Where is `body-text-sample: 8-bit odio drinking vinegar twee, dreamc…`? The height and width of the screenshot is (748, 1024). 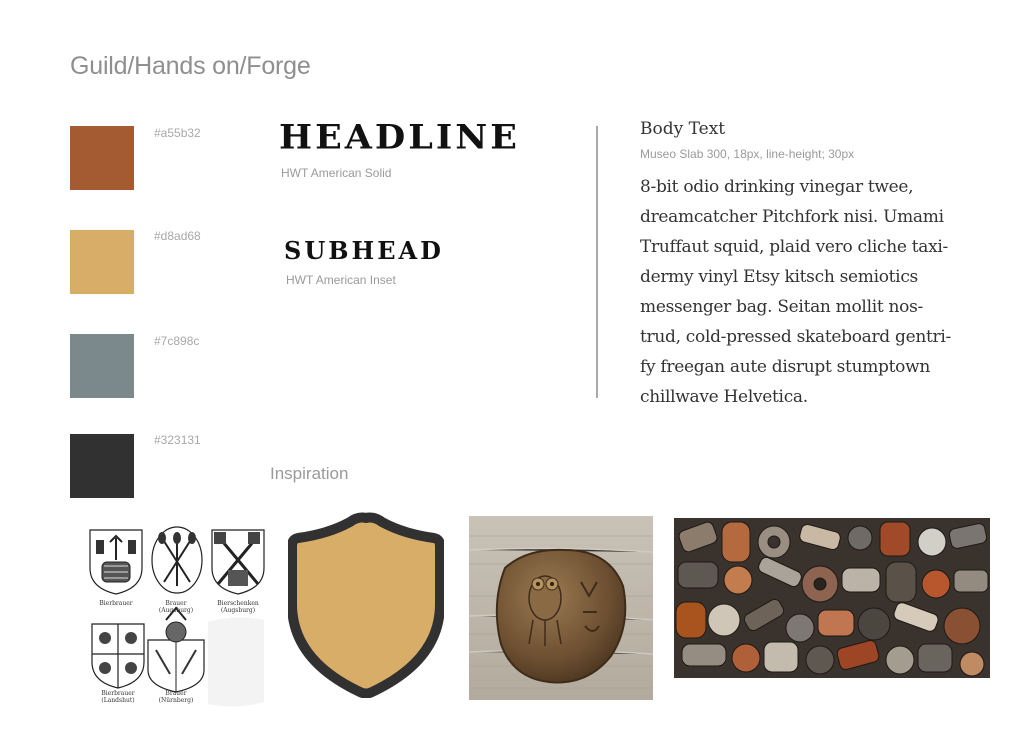
body-text-sample: 8-bit odio drinking vinegar twee, dreamc… is located at coordinates (805, 292).